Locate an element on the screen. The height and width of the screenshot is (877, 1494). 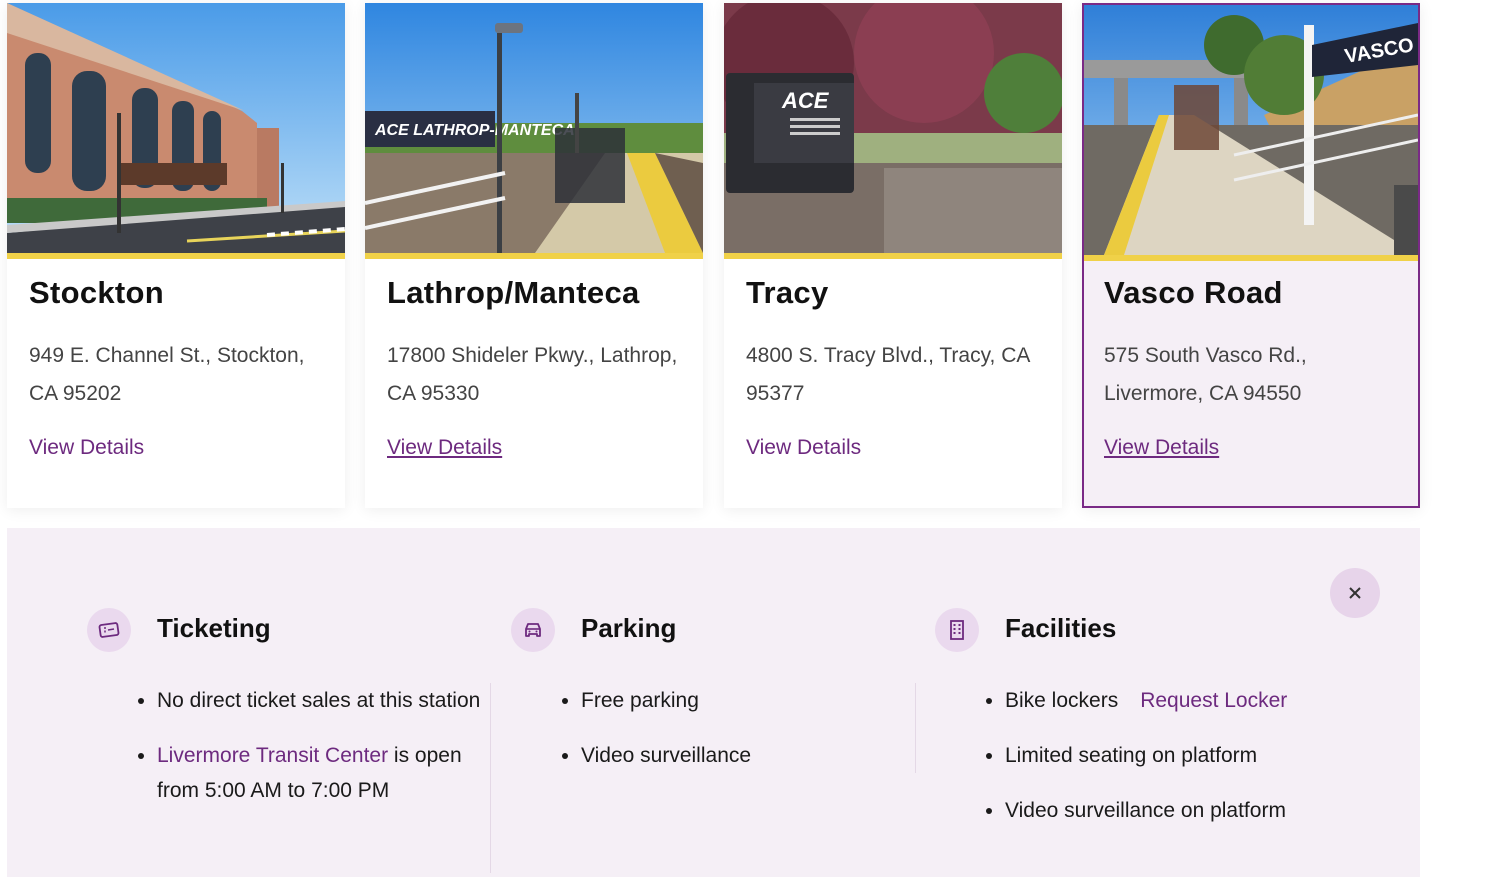
sign-text: ACE LATHROP-MANTECA is located at coordinates (474, 130).